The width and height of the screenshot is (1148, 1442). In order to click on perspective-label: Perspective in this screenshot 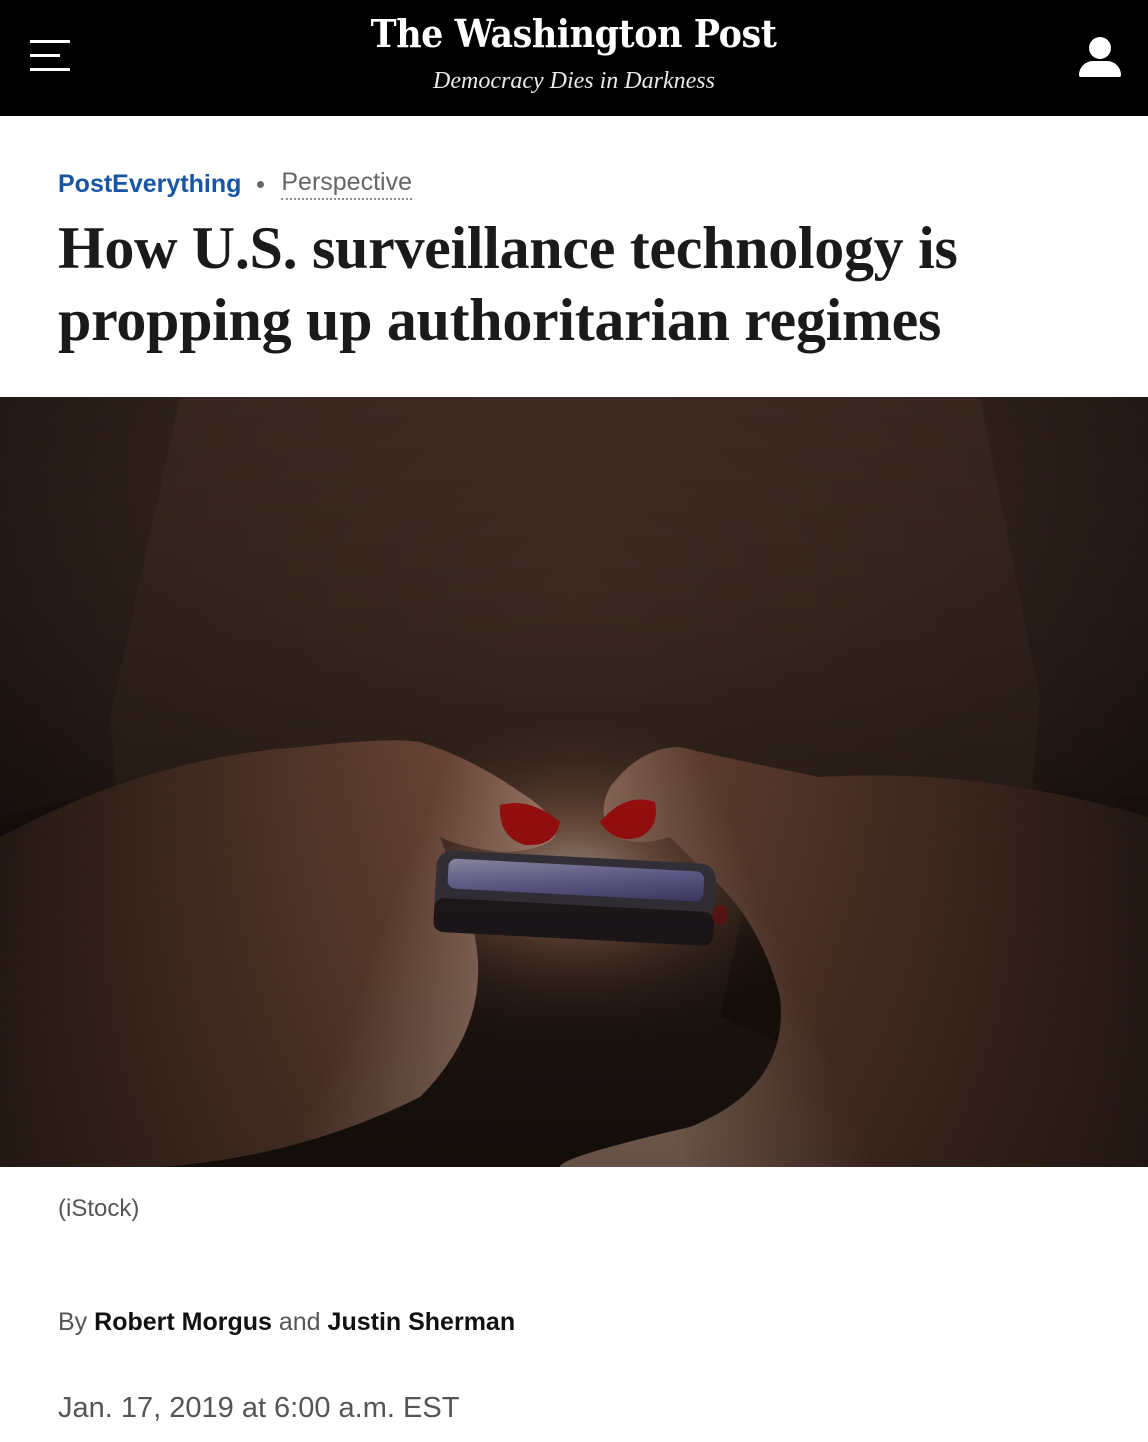, I will do `click(346, 184)`.